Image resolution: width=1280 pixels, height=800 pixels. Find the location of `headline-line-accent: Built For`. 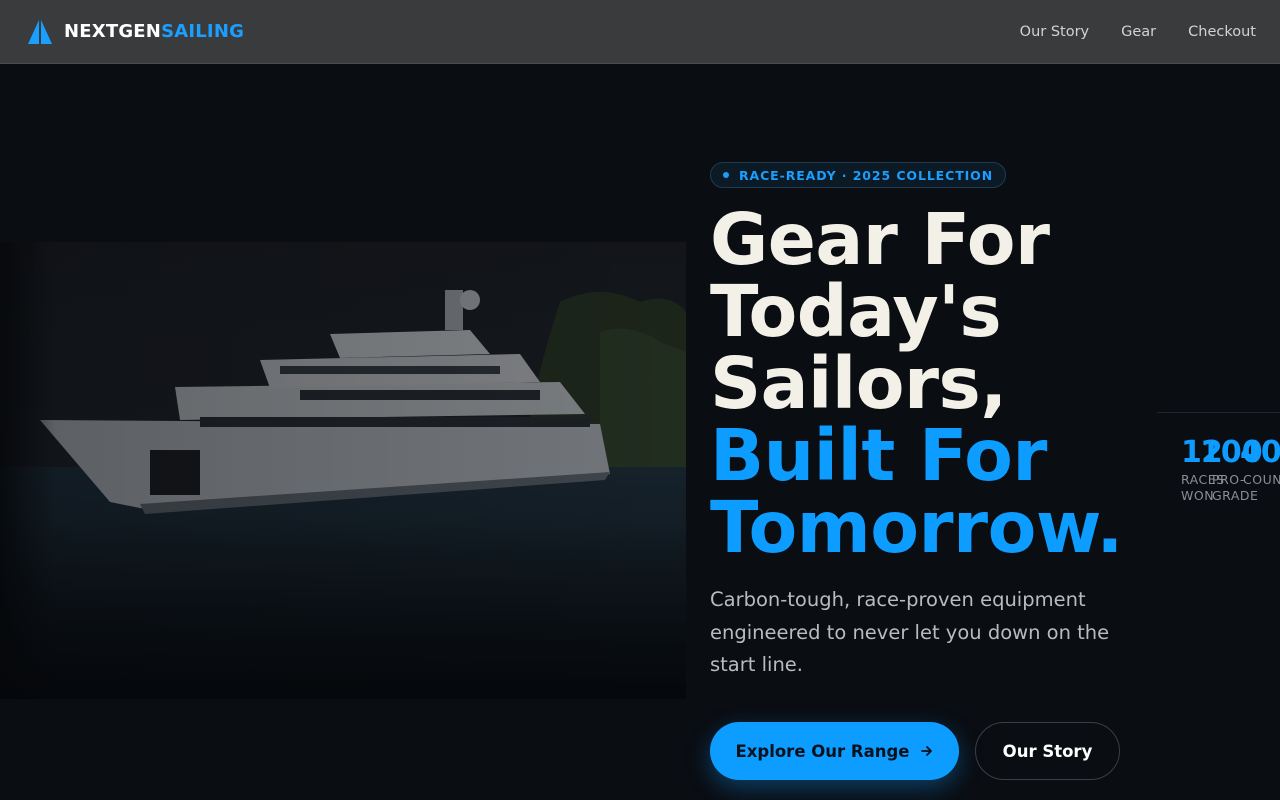

headline-line-accent: Built For is located at coordinates (878, 455).